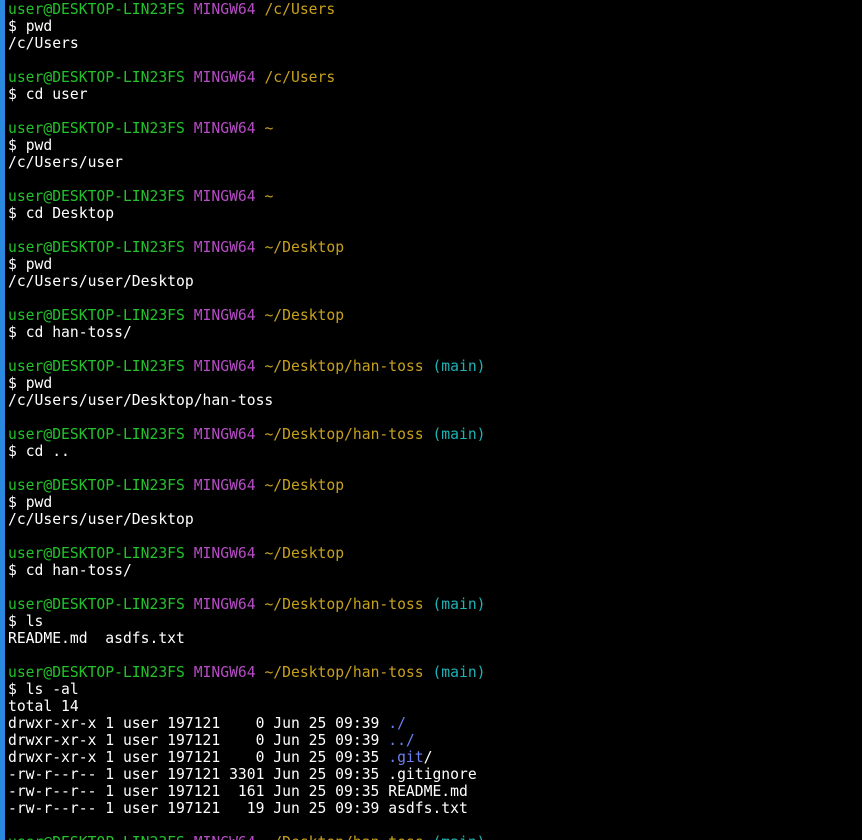 This screenshot has height=840, width=862. What do you see at coordinates (101, 519) in the screenshot?
I see `output-text: /c/Users/user/Desktop` at bounding box center [101, 519].